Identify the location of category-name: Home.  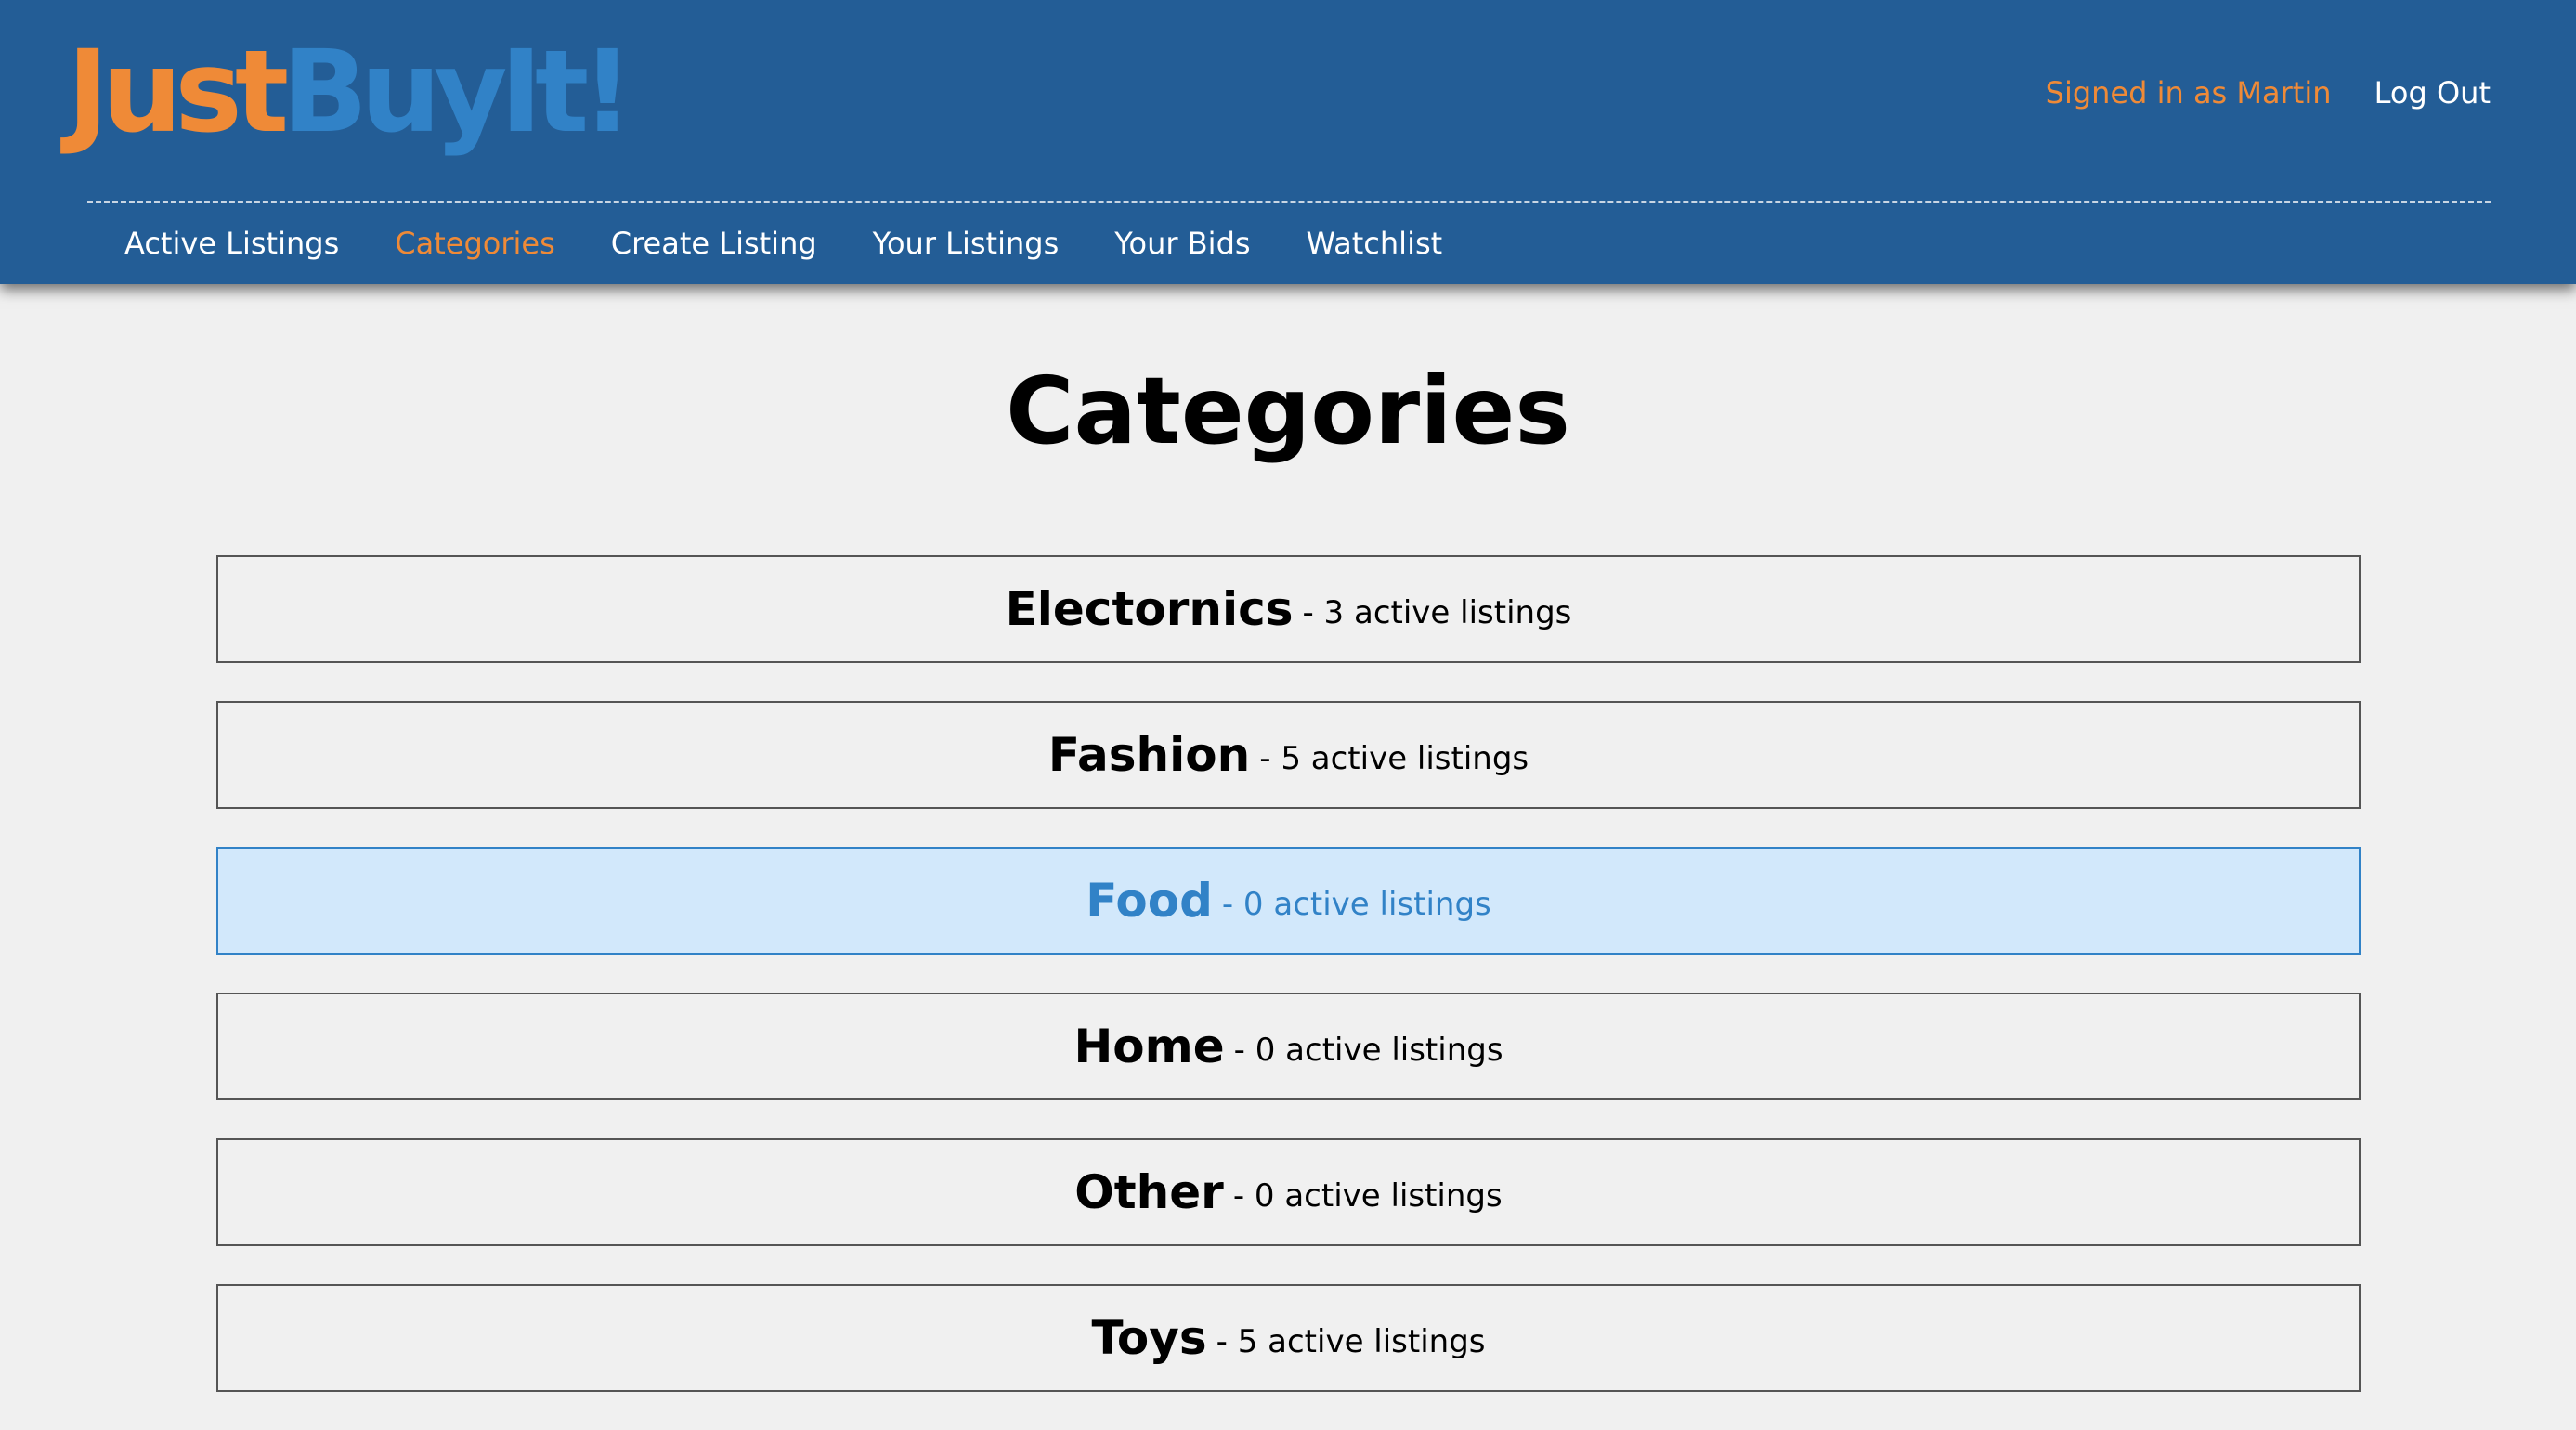
(1149, 1046).